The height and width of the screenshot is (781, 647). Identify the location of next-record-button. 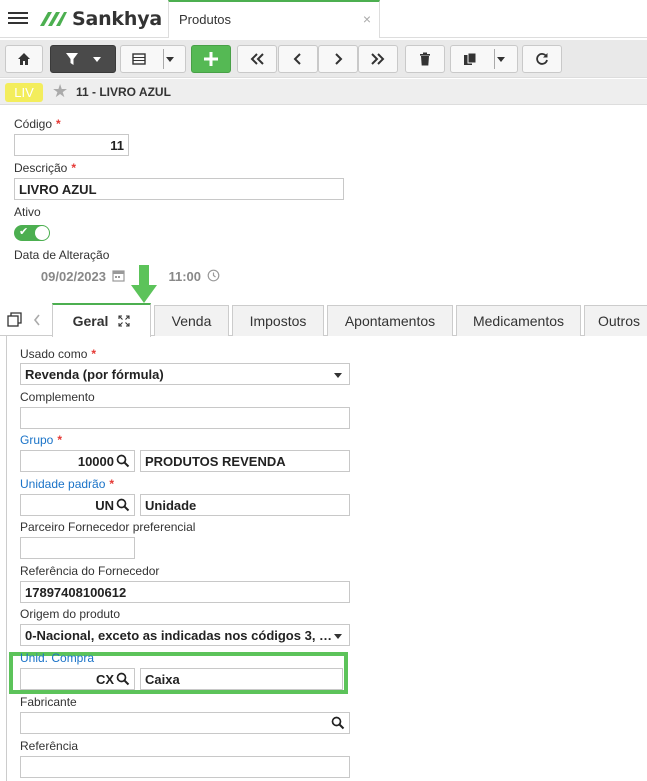
(338, 59).